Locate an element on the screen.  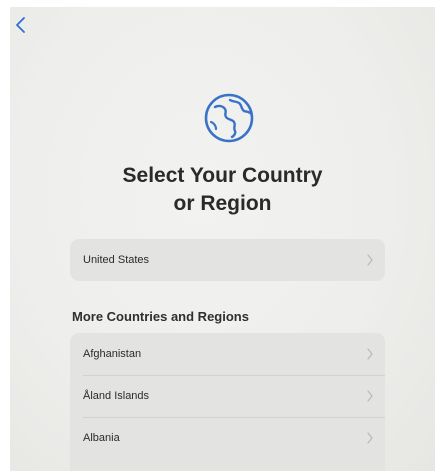
country-label: Afghanistan is located at coordinates (112, 354).